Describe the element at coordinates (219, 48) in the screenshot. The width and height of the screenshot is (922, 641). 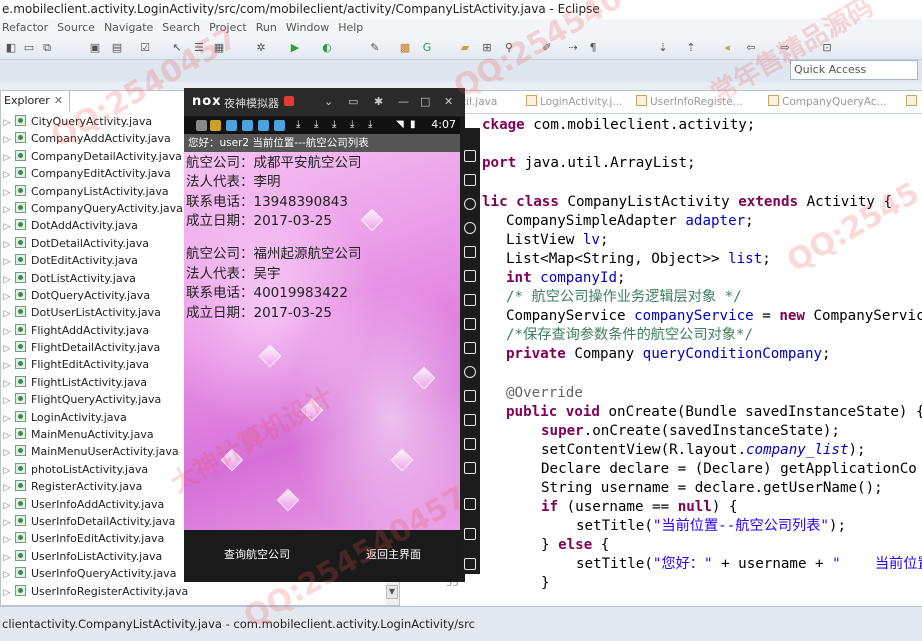
I see `grid-icon: ▦` at that location.